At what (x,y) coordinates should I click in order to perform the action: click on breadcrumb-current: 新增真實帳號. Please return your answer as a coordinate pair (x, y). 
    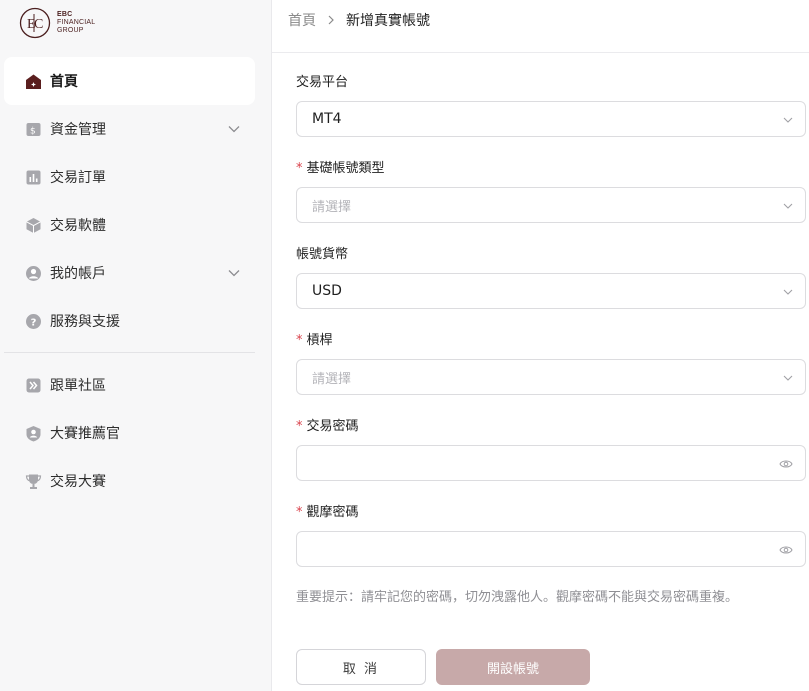
    Looking at the image, I should click on (388, 21).